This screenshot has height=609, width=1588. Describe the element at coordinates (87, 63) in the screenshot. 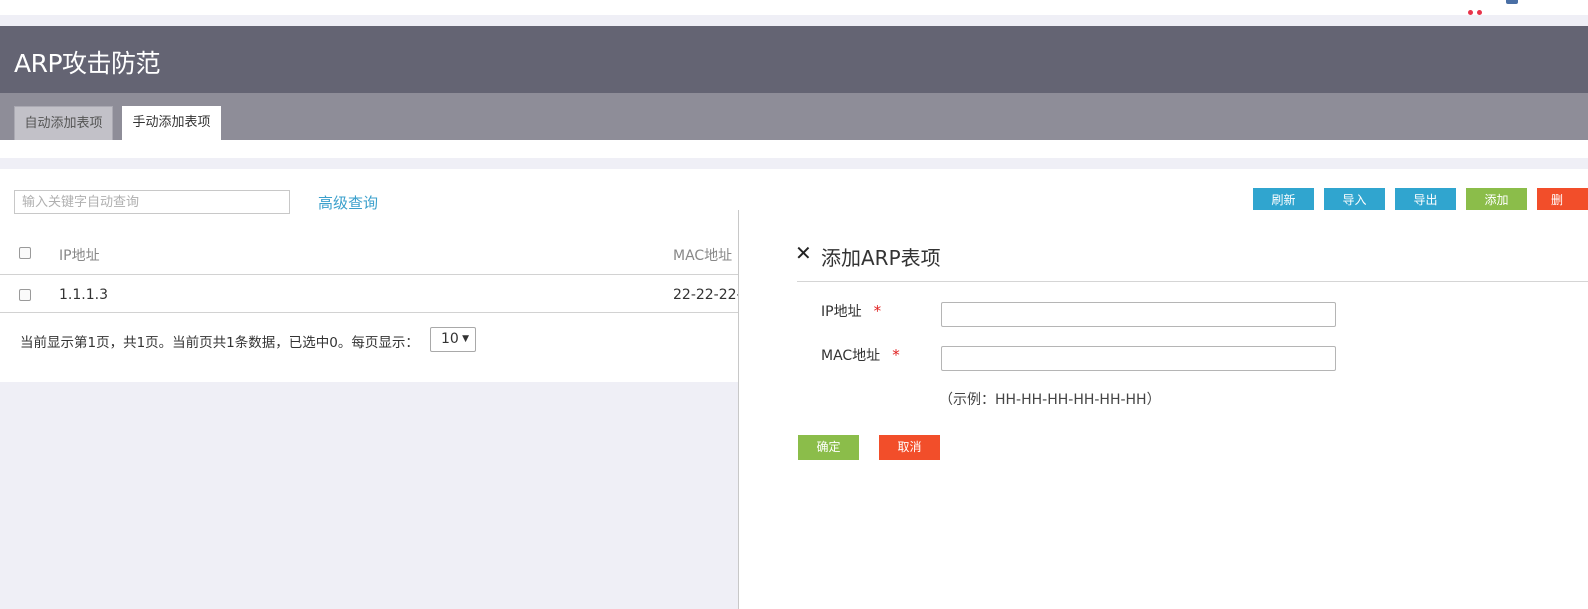

I see `page-title: ARP攻击防范` at that location.